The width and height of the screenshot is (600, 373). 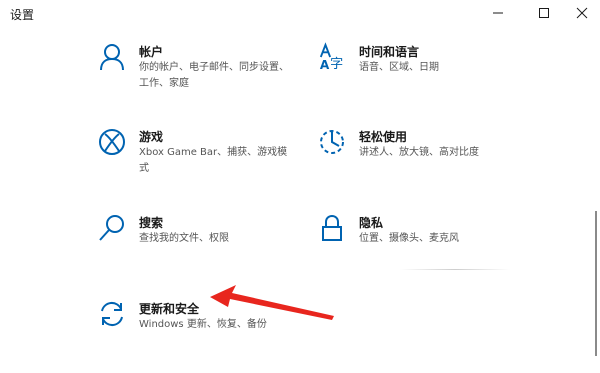 I want to click on search-icon, so click(x=112, y=228).